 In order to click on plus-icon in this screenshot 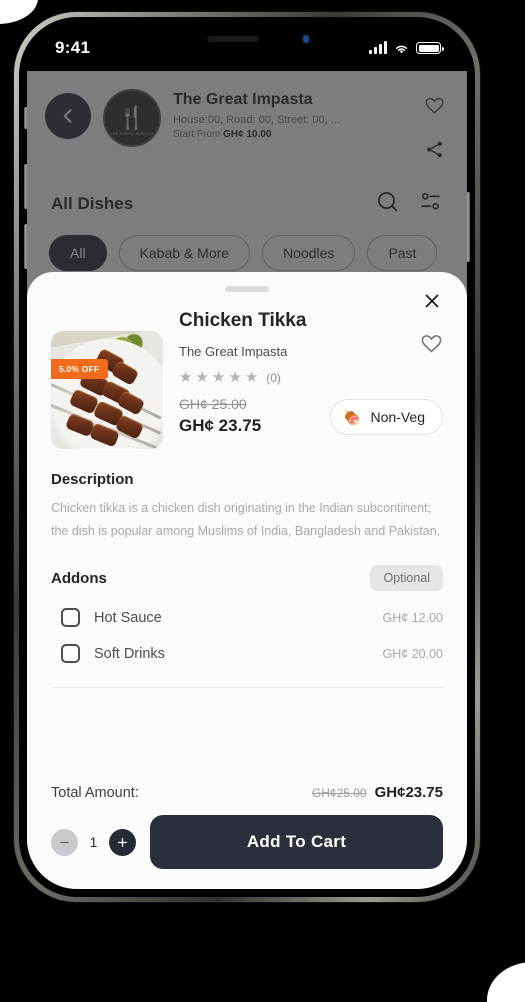, I will do `click(122, 842)`.